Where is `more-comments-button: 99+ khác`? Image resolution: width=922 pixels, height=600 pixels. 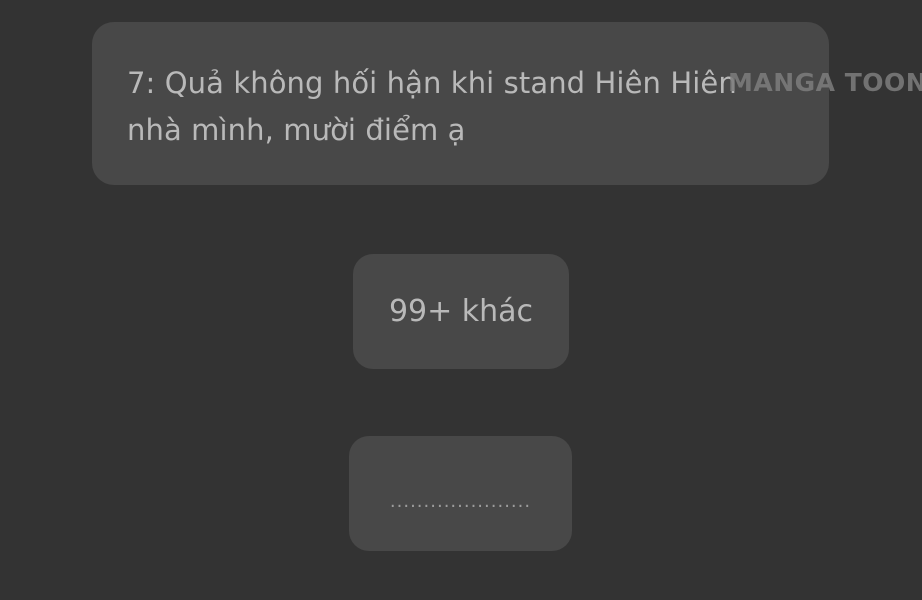 more-comments-button: 99+ khác is located at coordinates (461, 311).